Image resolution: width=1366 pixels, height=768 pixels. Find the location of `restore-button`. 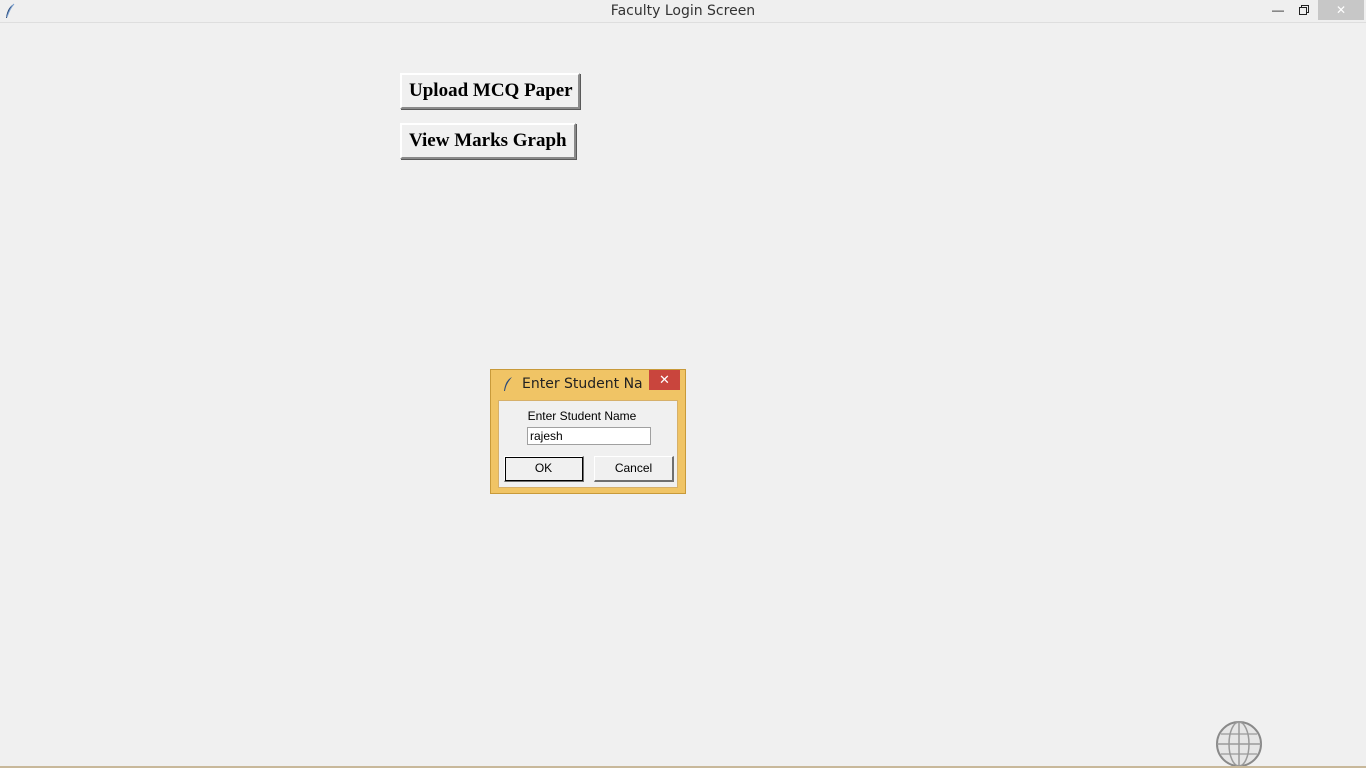

restore-button is located at coordinates (1304, 10).